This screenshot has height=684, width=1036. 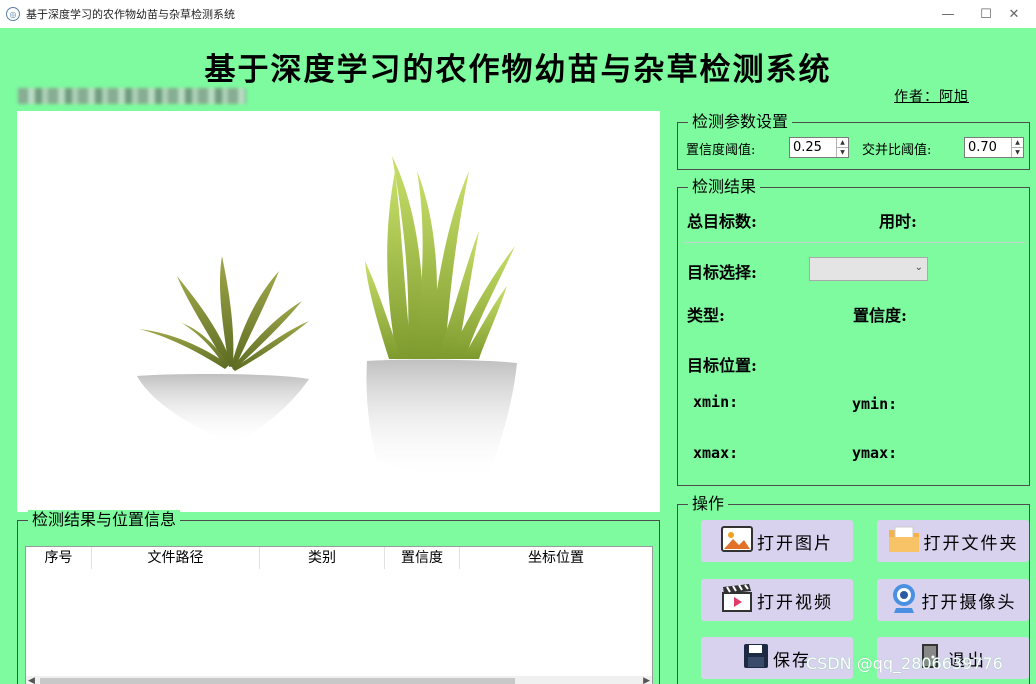 I want to click on window-titlebar: ◎ 基于深度学习的农作物幼苗与杂草检测系统 — ☐ ✕, so click(x=518, y=14).